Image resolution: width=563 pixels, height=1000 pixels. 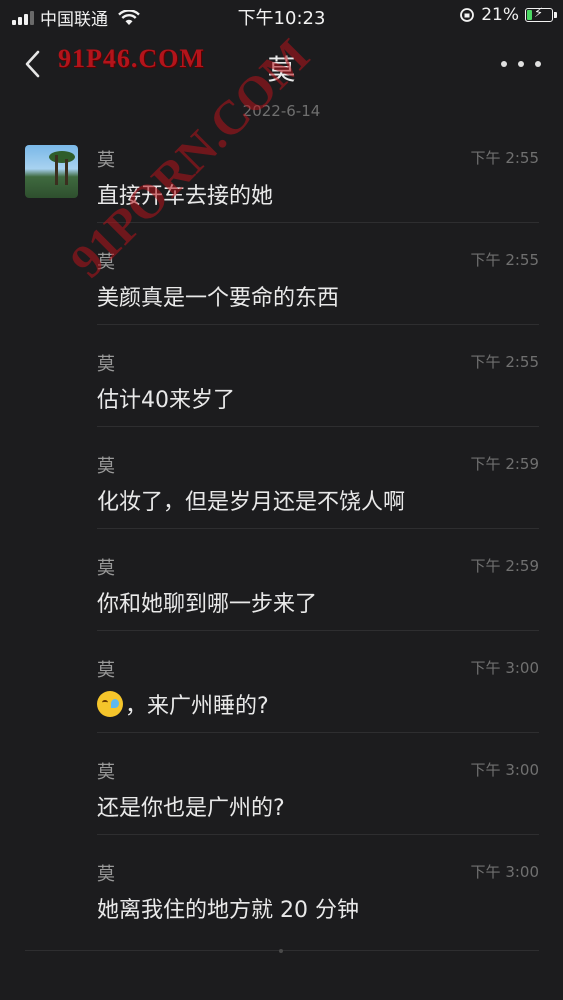 I want to click on battery-icon: ⚡, so click(x=541, y=14).